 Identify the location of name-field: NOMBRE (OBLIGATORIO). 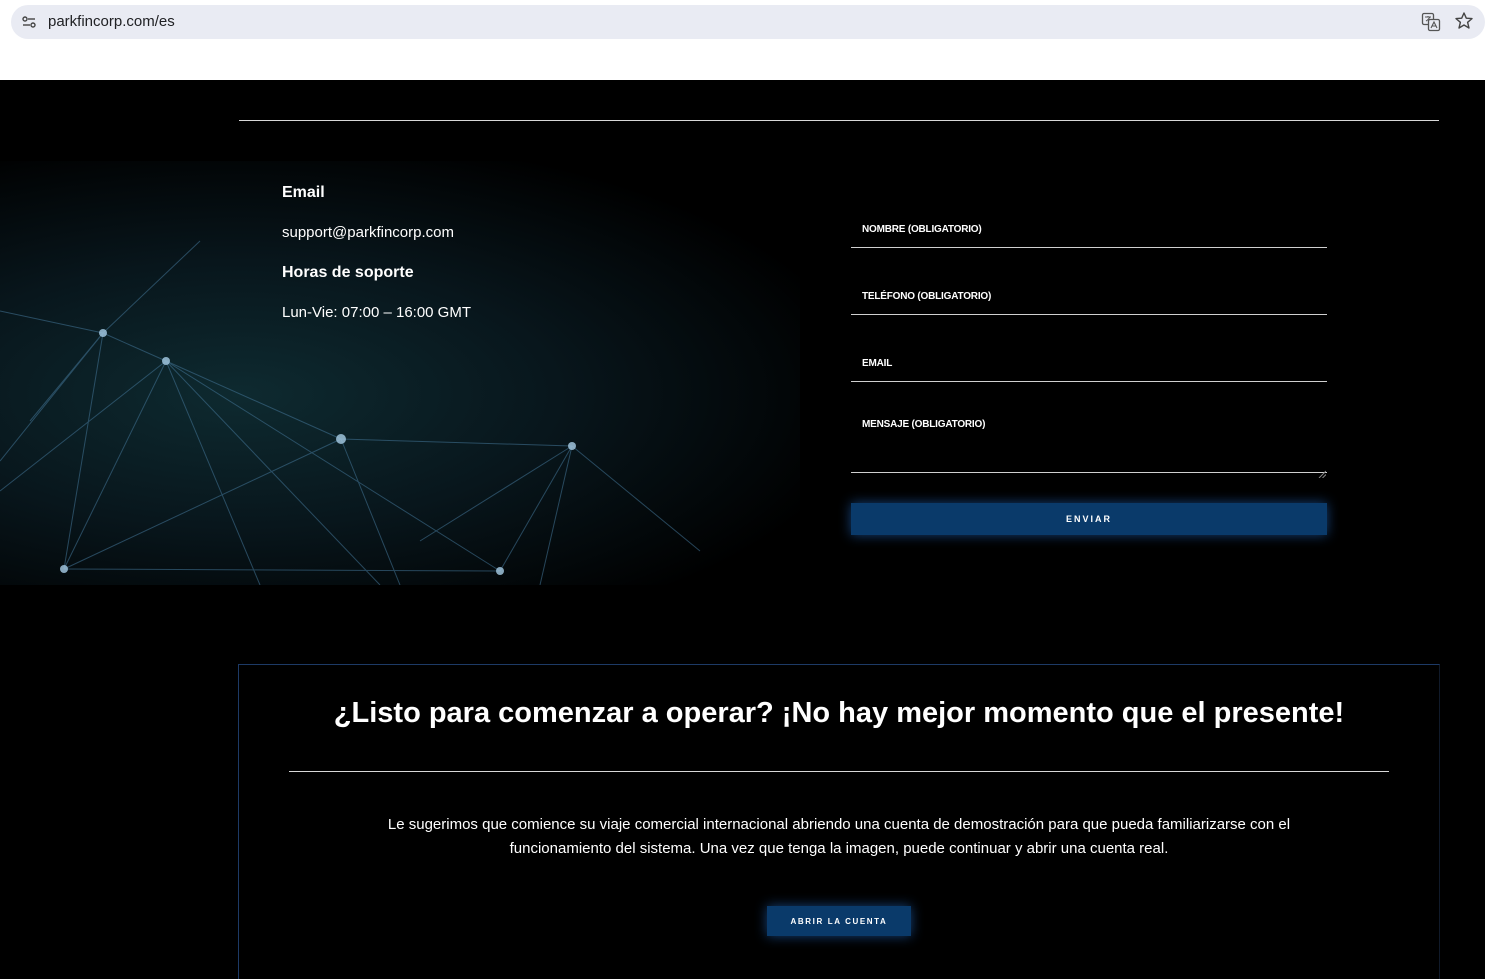
(1089, 228).